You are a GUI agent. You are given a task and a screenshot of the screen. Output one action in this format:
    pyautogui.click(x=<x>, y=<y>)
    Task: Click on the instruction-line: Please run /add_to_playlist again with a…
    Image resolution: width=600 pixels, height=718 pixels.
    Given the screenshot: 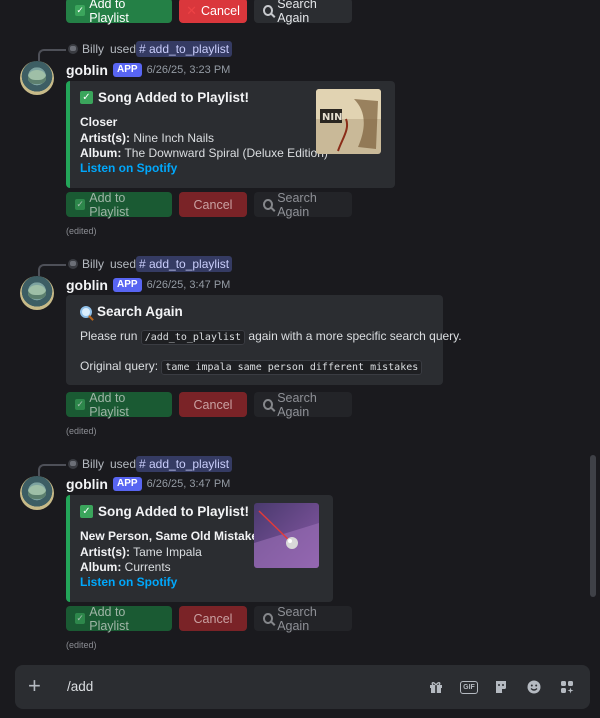 What is the action you would take?
    pyautogui.click(x=271, y=337)
    